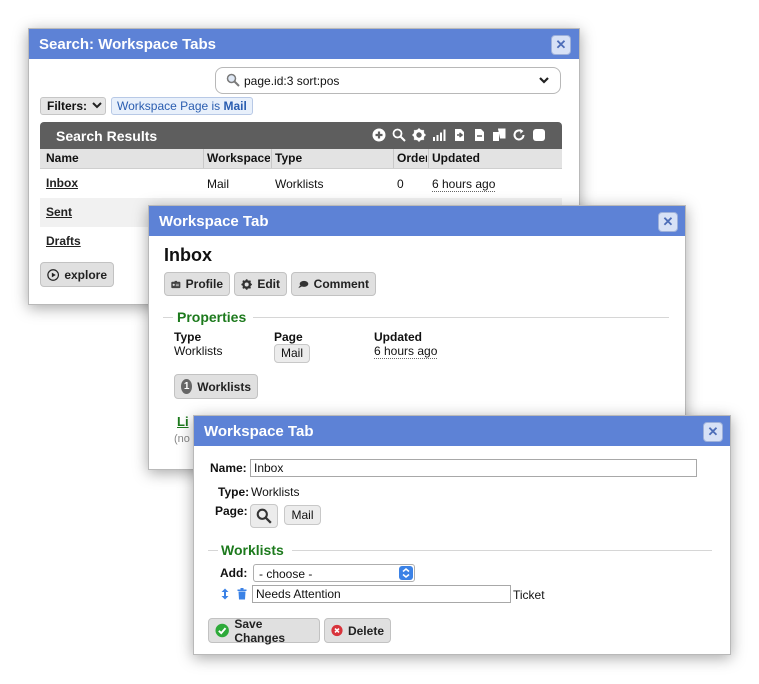  I want to click on worklists-label: Worklists, so click(224, 386).